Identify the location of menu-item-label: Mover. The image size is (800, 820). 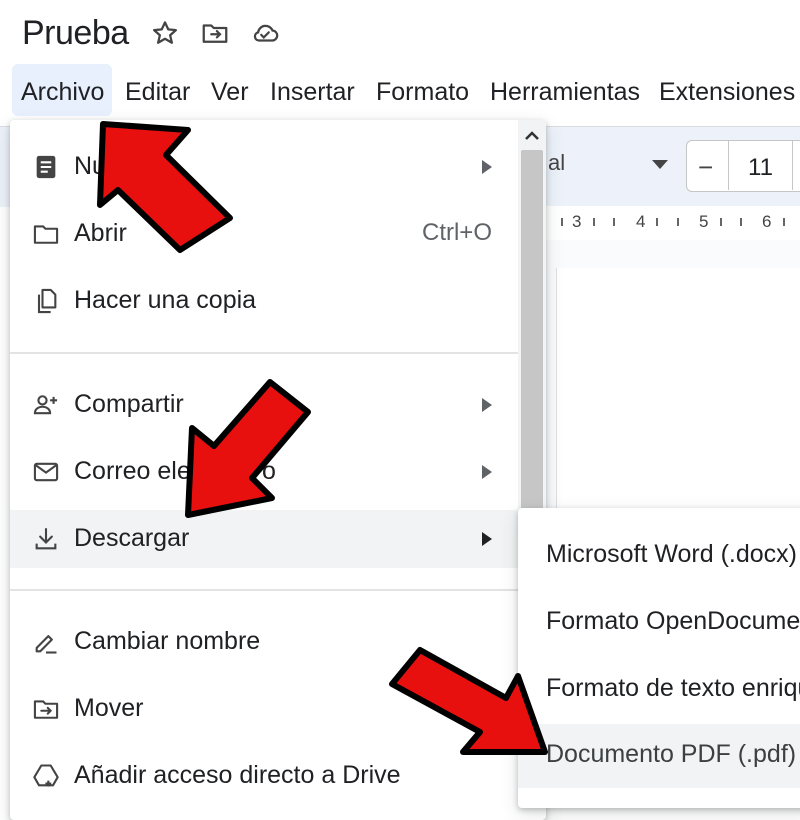
(109, 708).